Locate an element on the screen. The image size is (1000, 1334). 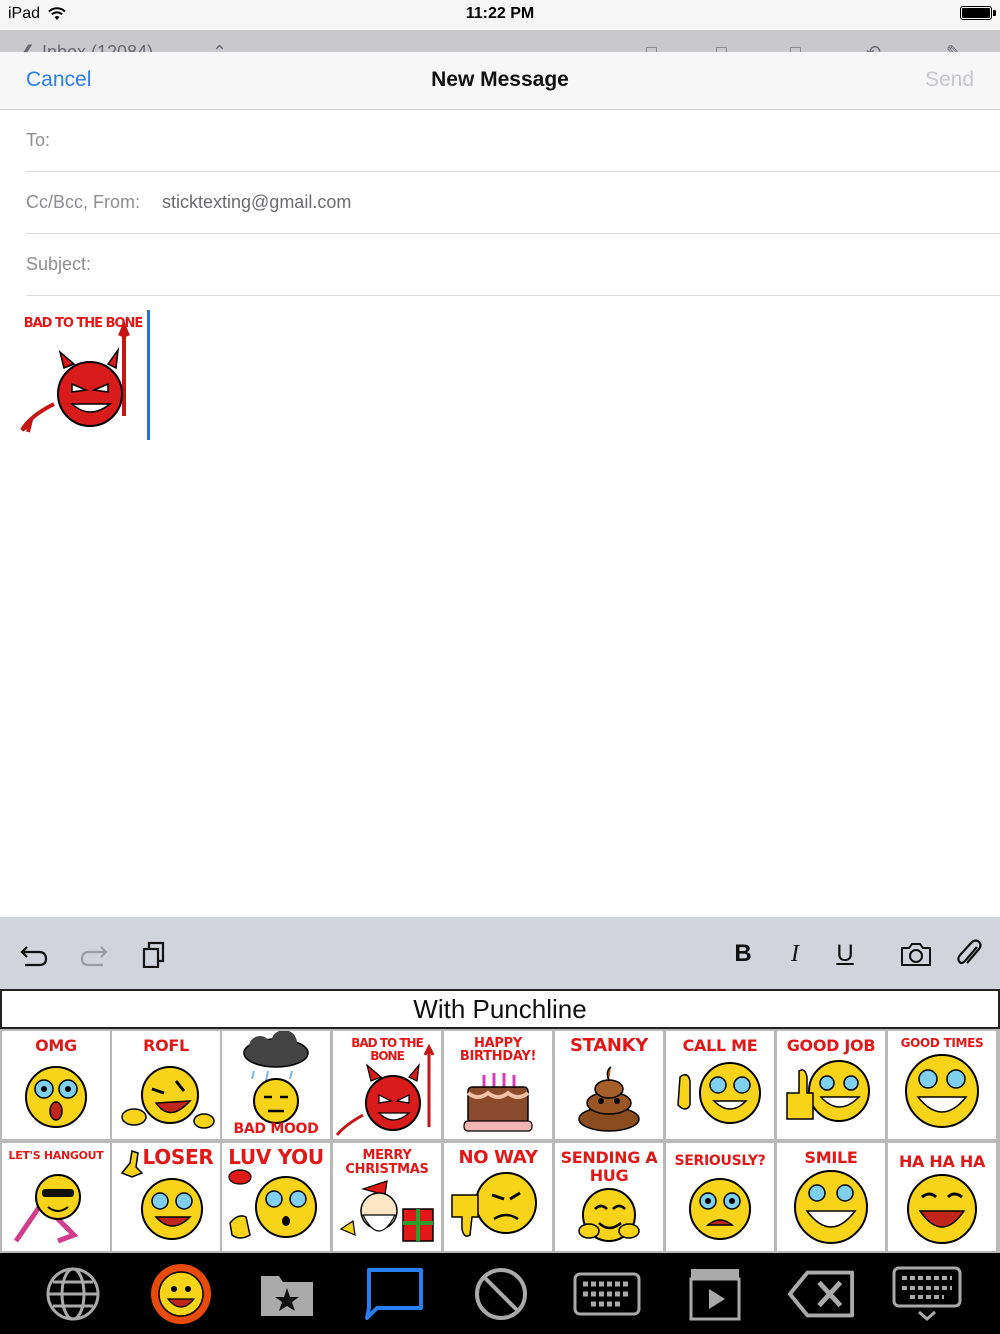
background-mail-toolbar: ❮ Inbox (12084) ⌃ ⌄ □ □ □ ↶ ✎ is located at coordinates (500, 41).